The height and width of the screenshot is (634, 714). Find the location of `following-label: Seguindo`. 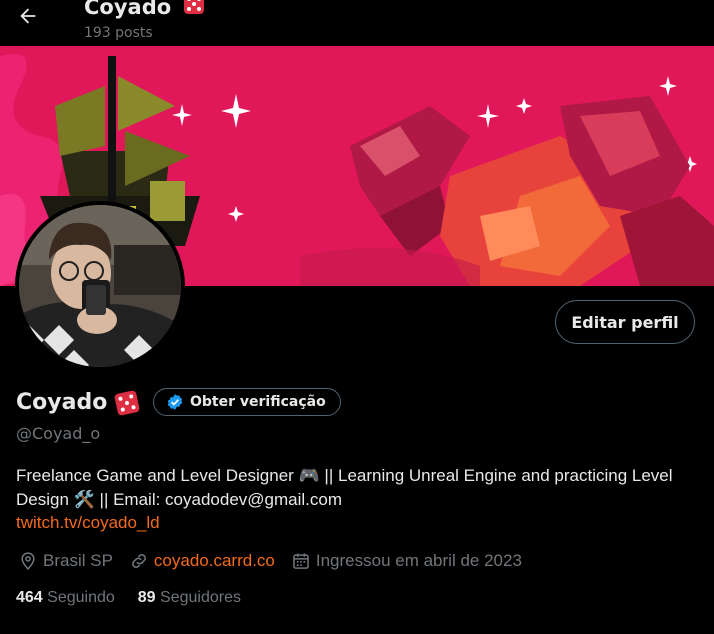

following-label: Seguindo is located at coordinates (81, 597).